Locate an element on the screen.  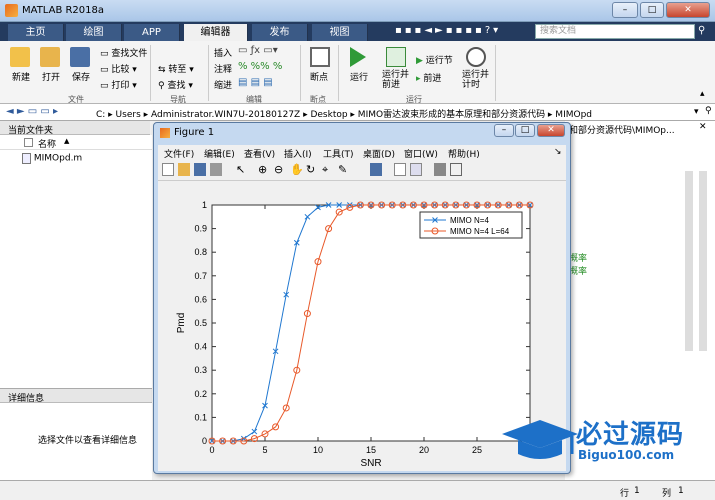
figure-close-button: ✕ is located at coordinates (551, 130).